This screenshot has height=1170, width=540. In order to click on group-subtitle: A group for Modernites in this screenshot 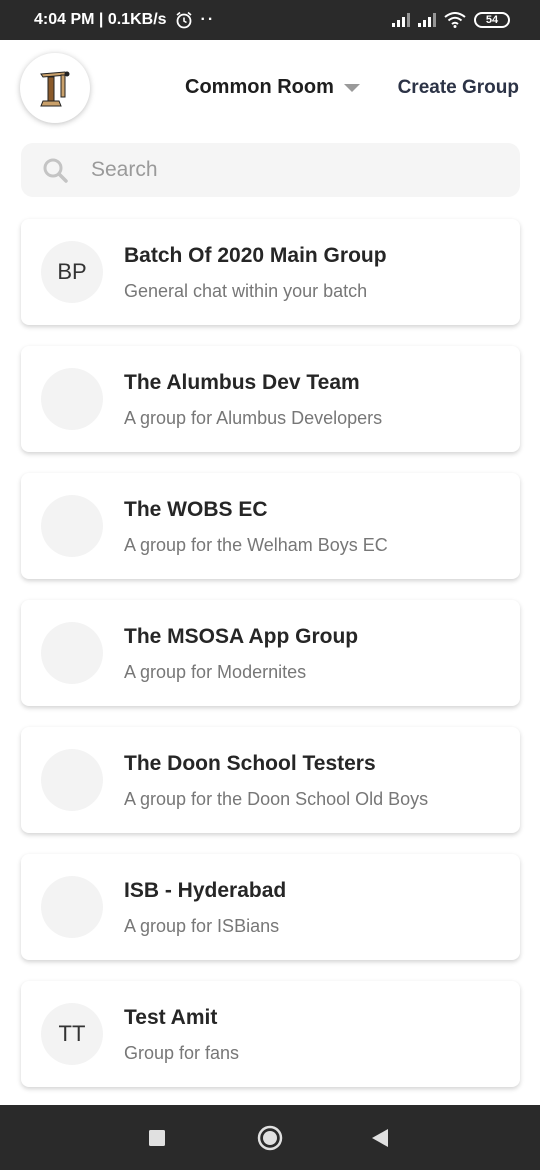, I will do `click(215, 672)`.